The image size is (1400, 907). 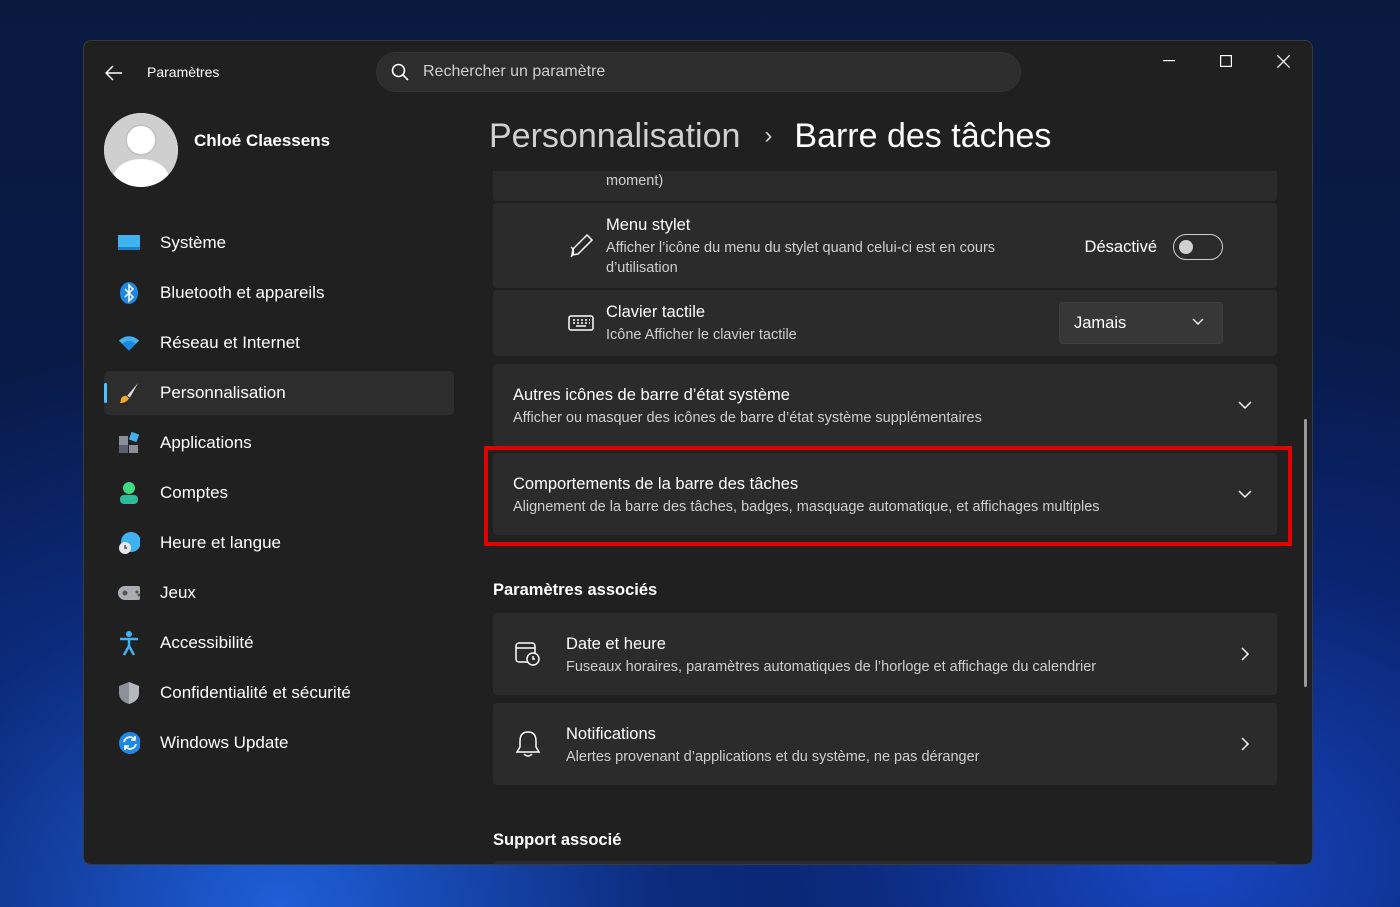 I want to click on notifications-title: Notifications, so click(x=611, y=734).